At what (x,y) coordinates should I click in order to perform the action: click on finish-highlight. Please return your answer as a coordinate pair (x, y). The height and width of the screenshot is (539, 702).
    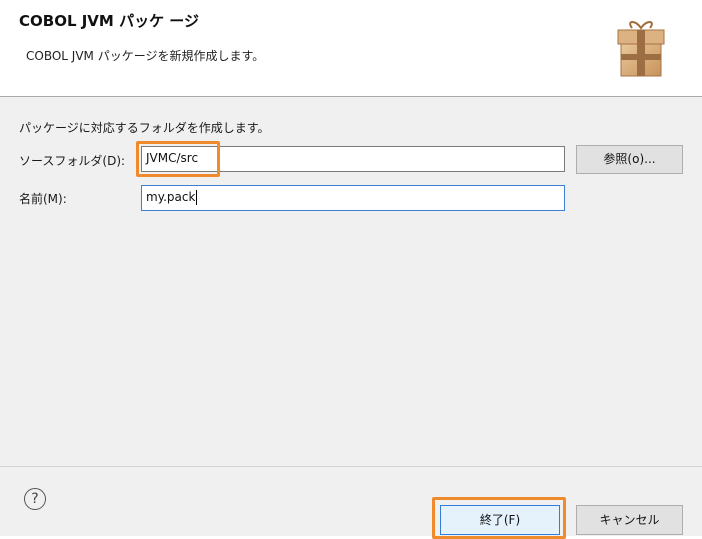
    Looking at the image, I should click on (499, 518).